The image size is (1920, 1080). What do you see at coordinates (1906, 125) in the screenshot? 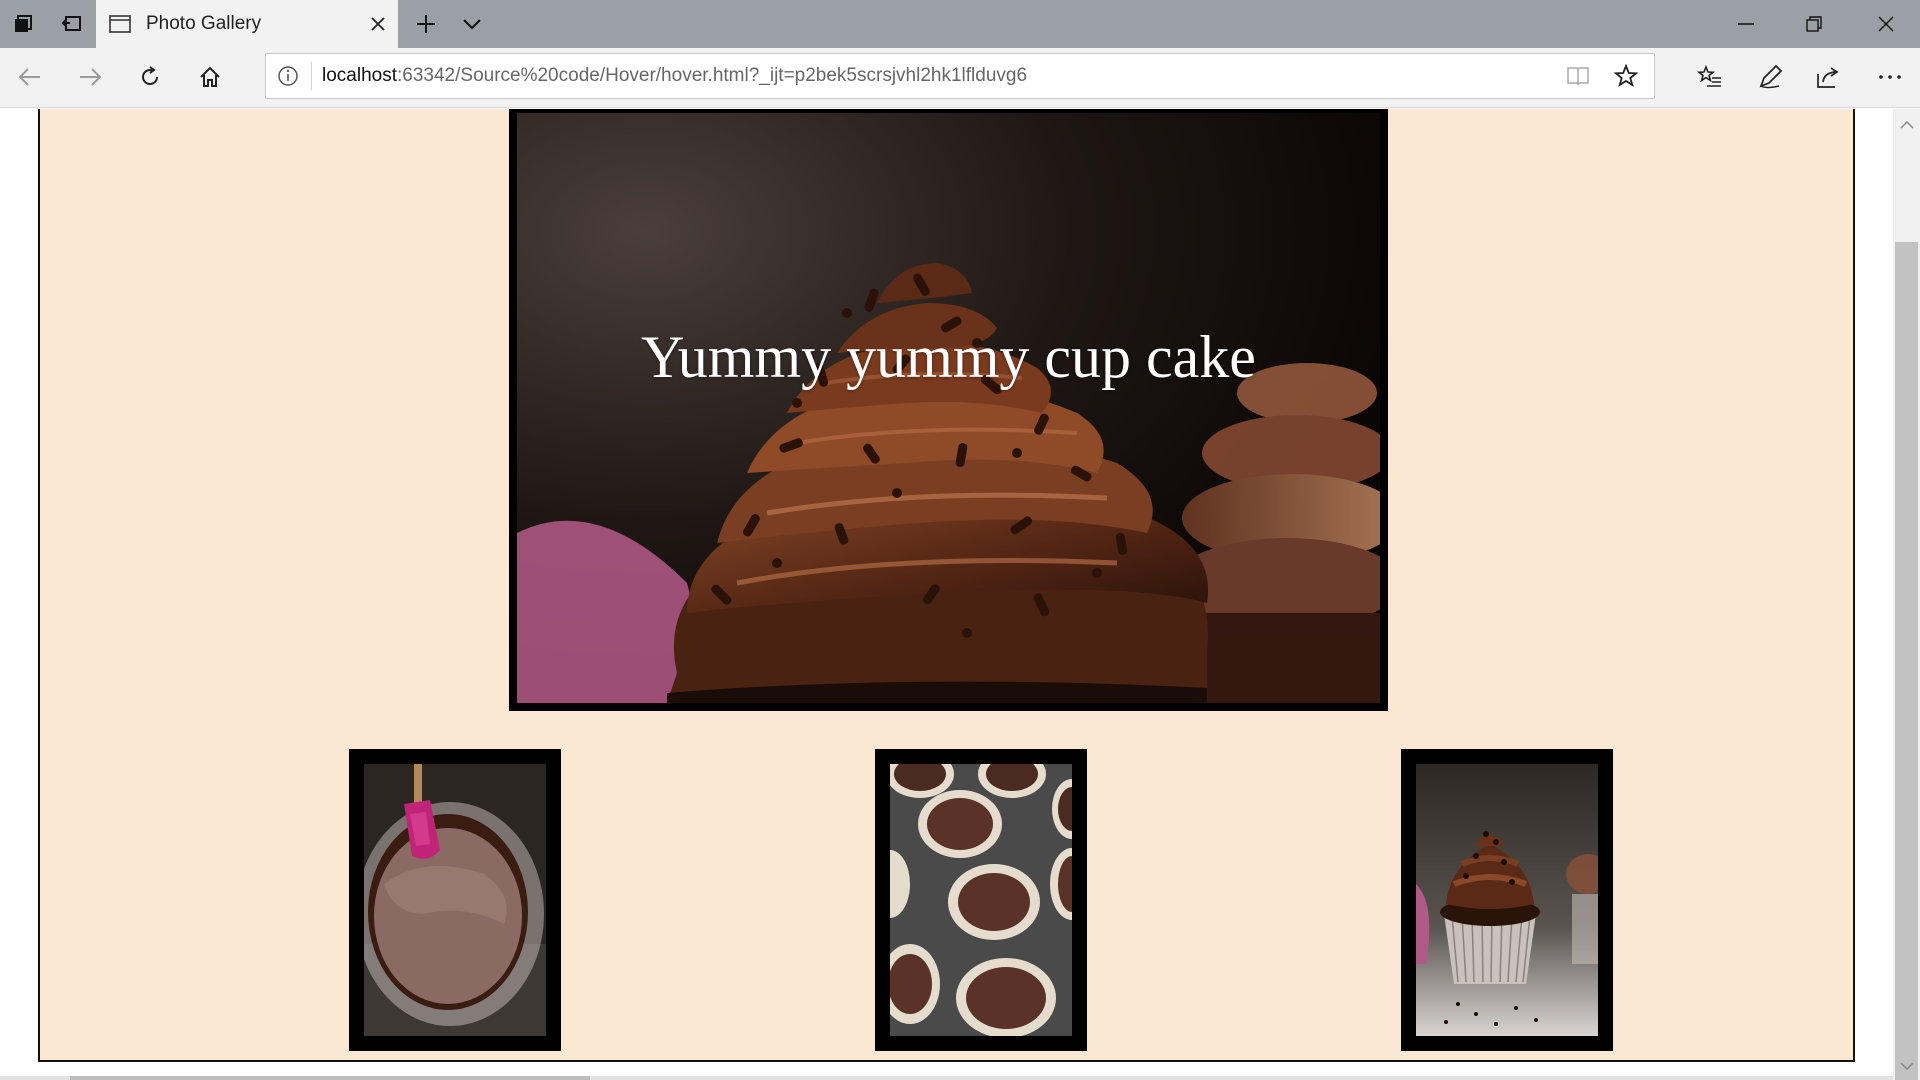
I see `scroll-up-icon` at bounding box center [1906, 125].